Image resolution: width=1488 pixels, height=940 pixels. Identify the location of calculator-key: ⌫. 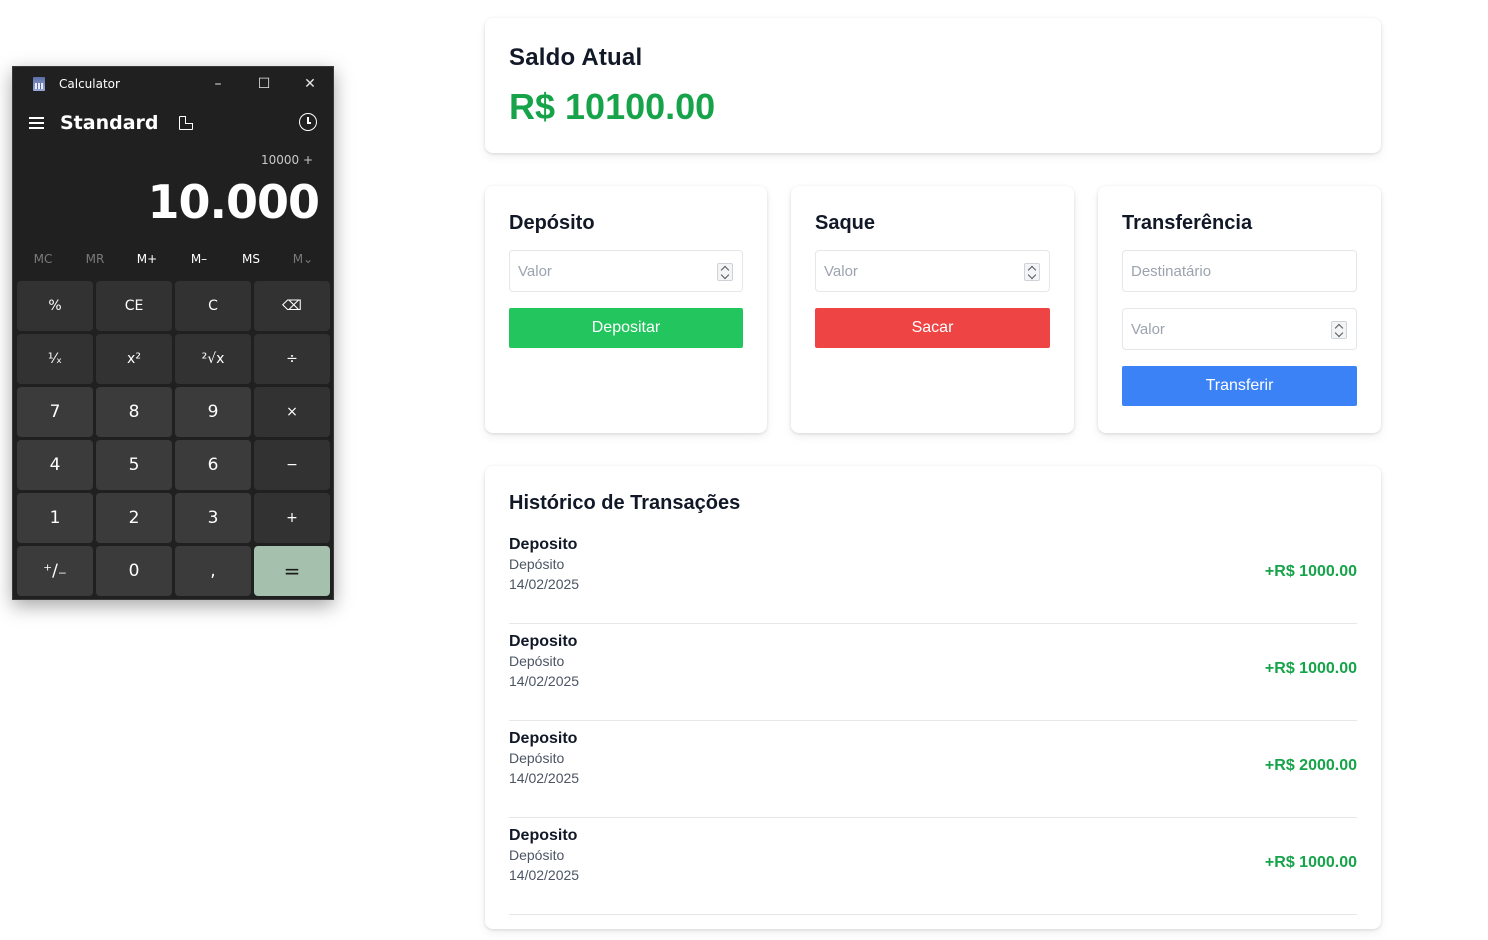
(292, 306).